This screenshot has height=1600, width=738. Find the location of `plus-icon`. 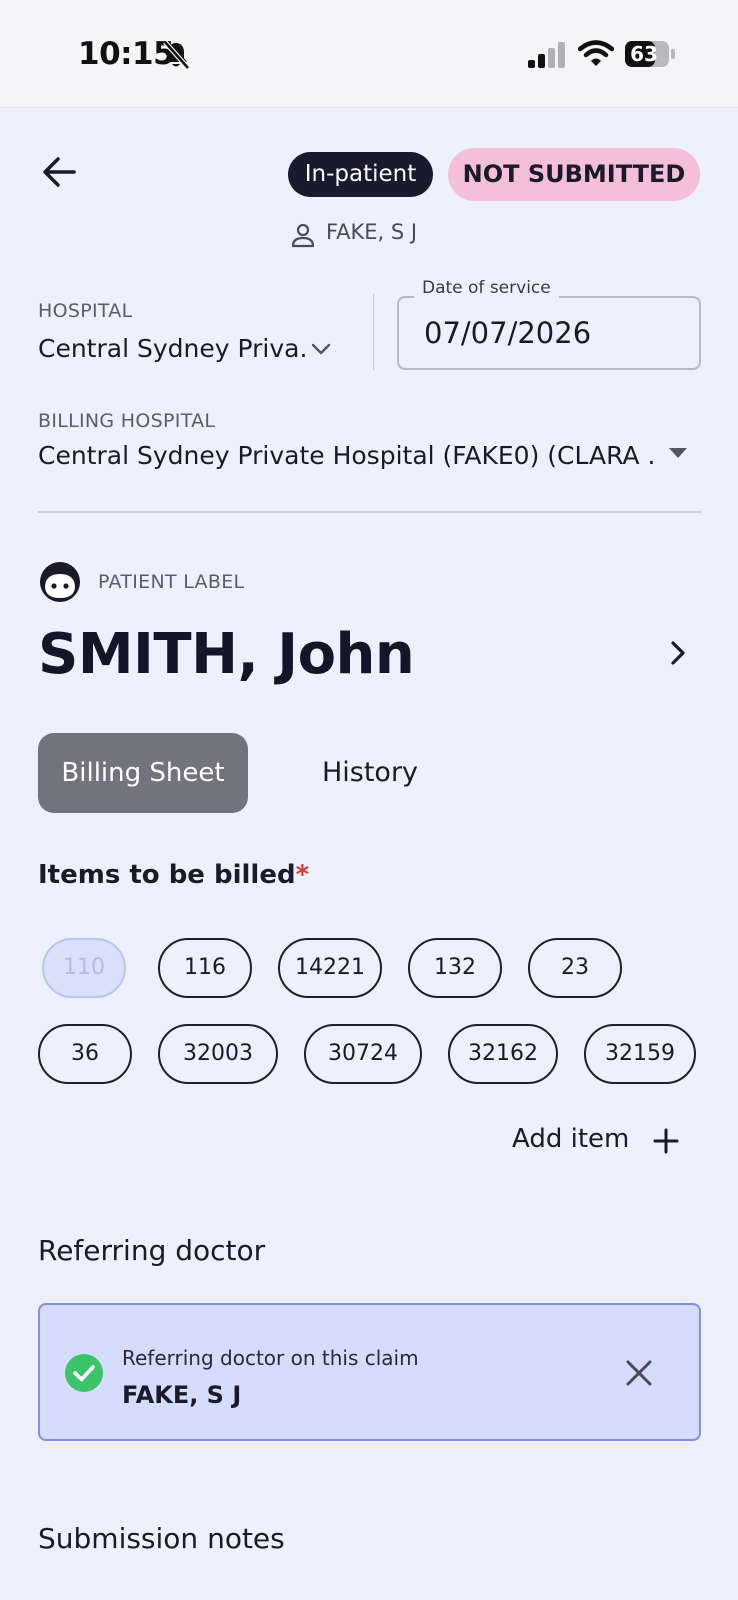

plus-icon is located at coordinates (666, 1141).